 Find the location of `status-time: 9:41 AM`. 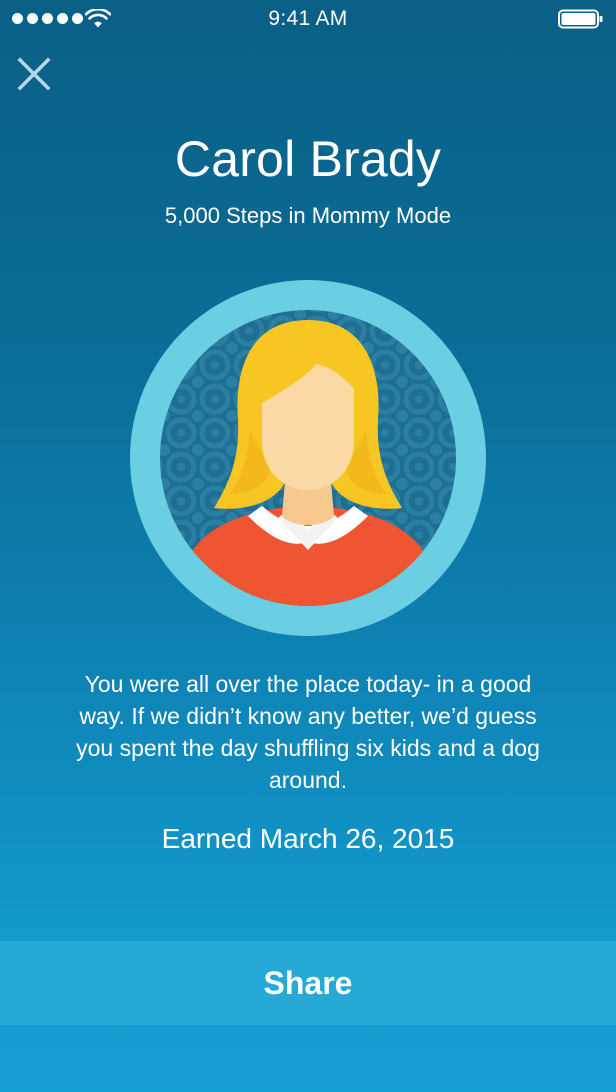

status-time: 9:41 AM is located at coordinates (308, 18).